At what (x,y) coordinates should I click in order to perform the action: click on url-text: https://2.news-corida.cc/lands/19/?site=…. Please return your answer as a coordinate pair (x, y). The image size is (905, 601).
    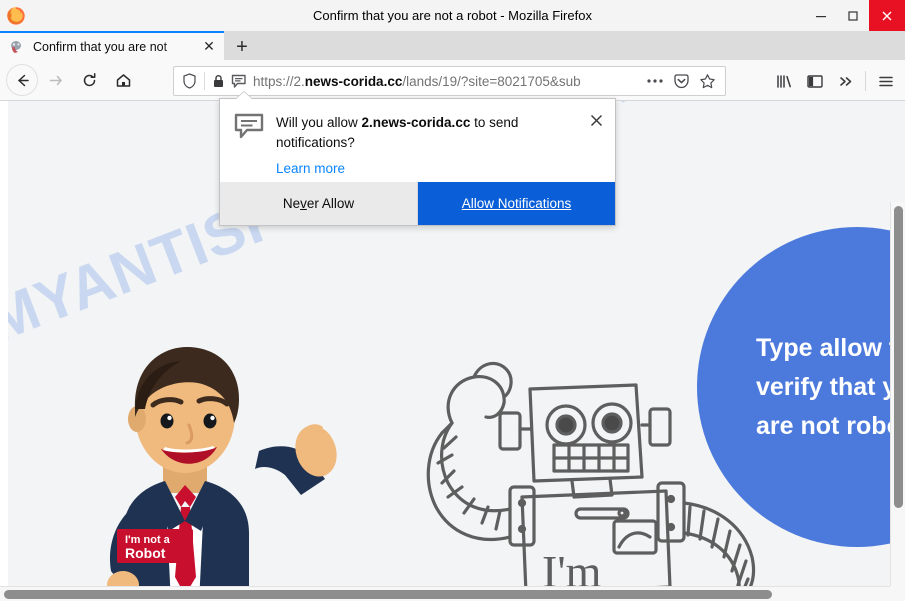
    Looking at the image, I should click on (447, 81).